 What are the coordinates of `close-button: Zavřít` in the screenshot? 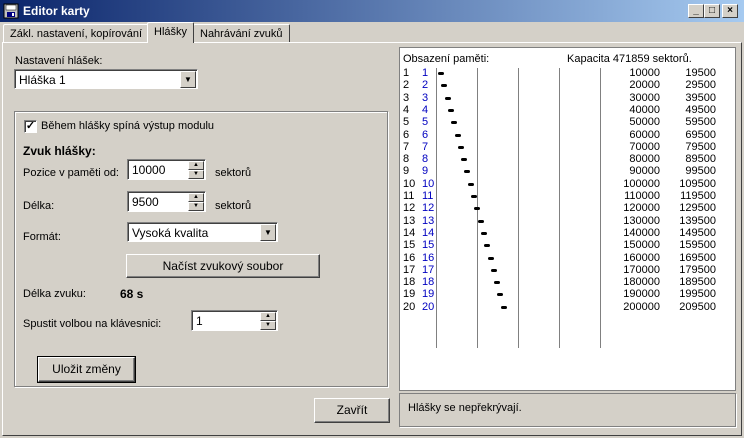 It's located at (352, 410).